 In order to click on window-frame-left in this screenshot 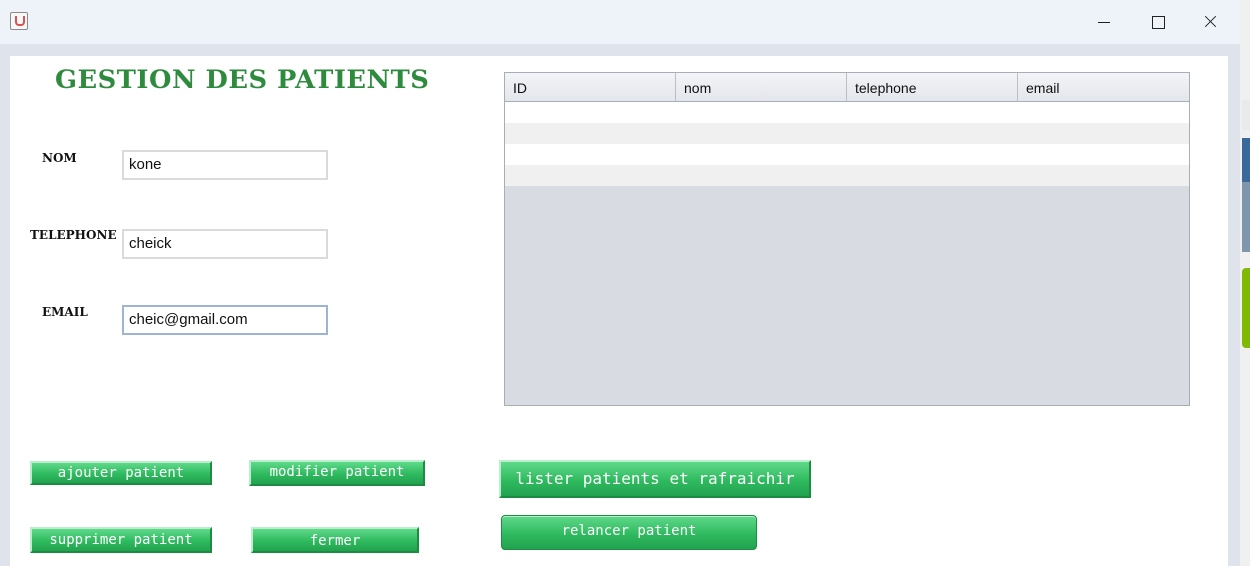, I will do `click(5, 305)`.